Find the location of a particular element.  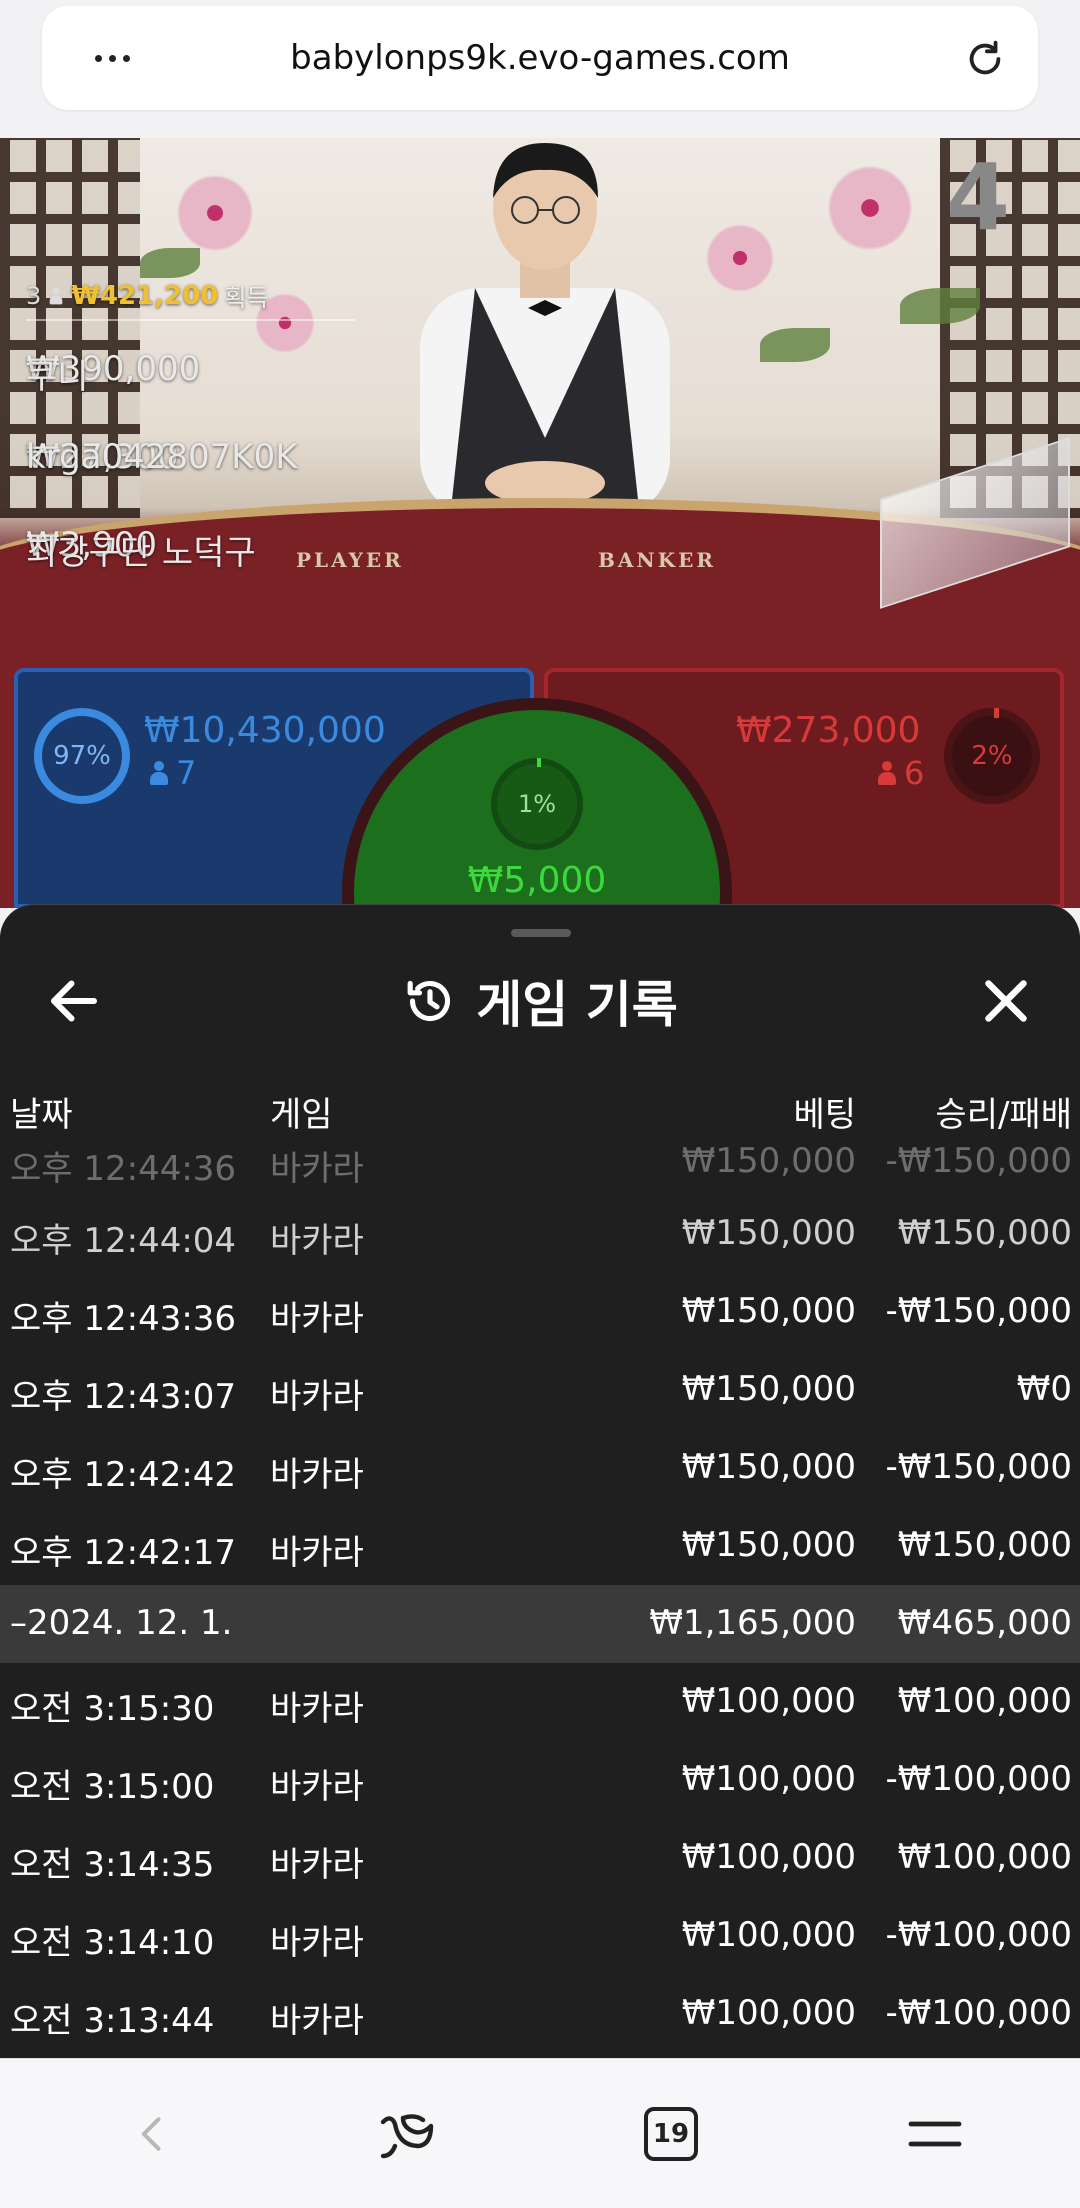

history-row: 오후 12:42:42 바카라 ₩150,000 -₩150,000 is located at coordinates (540, 1468).